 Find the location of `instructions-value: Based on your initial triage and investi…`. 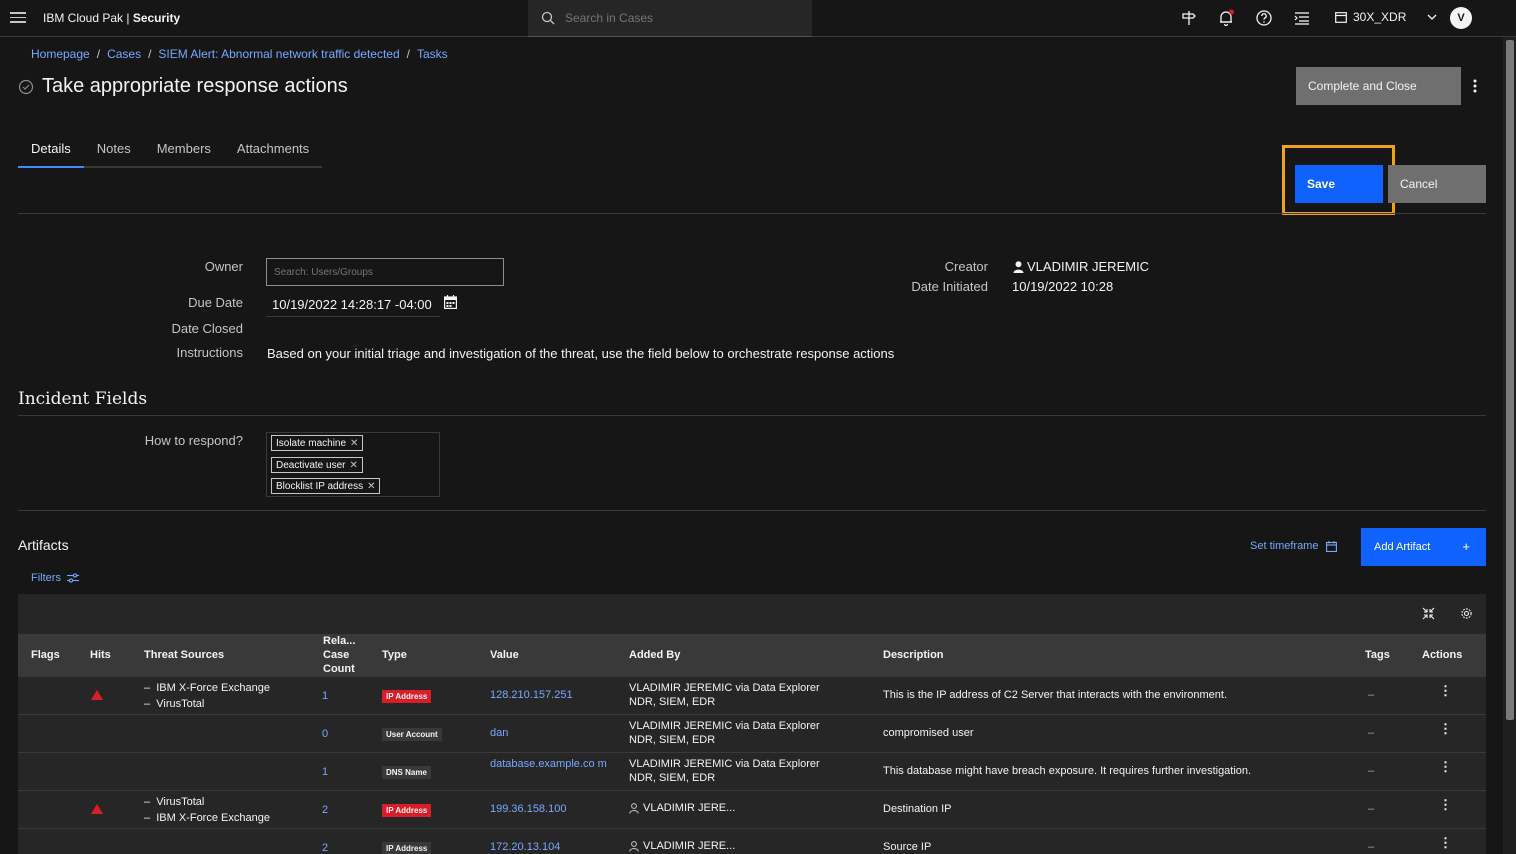

instructions-value: Based on your initial triage and investi… is located at coordinates (581, 353).